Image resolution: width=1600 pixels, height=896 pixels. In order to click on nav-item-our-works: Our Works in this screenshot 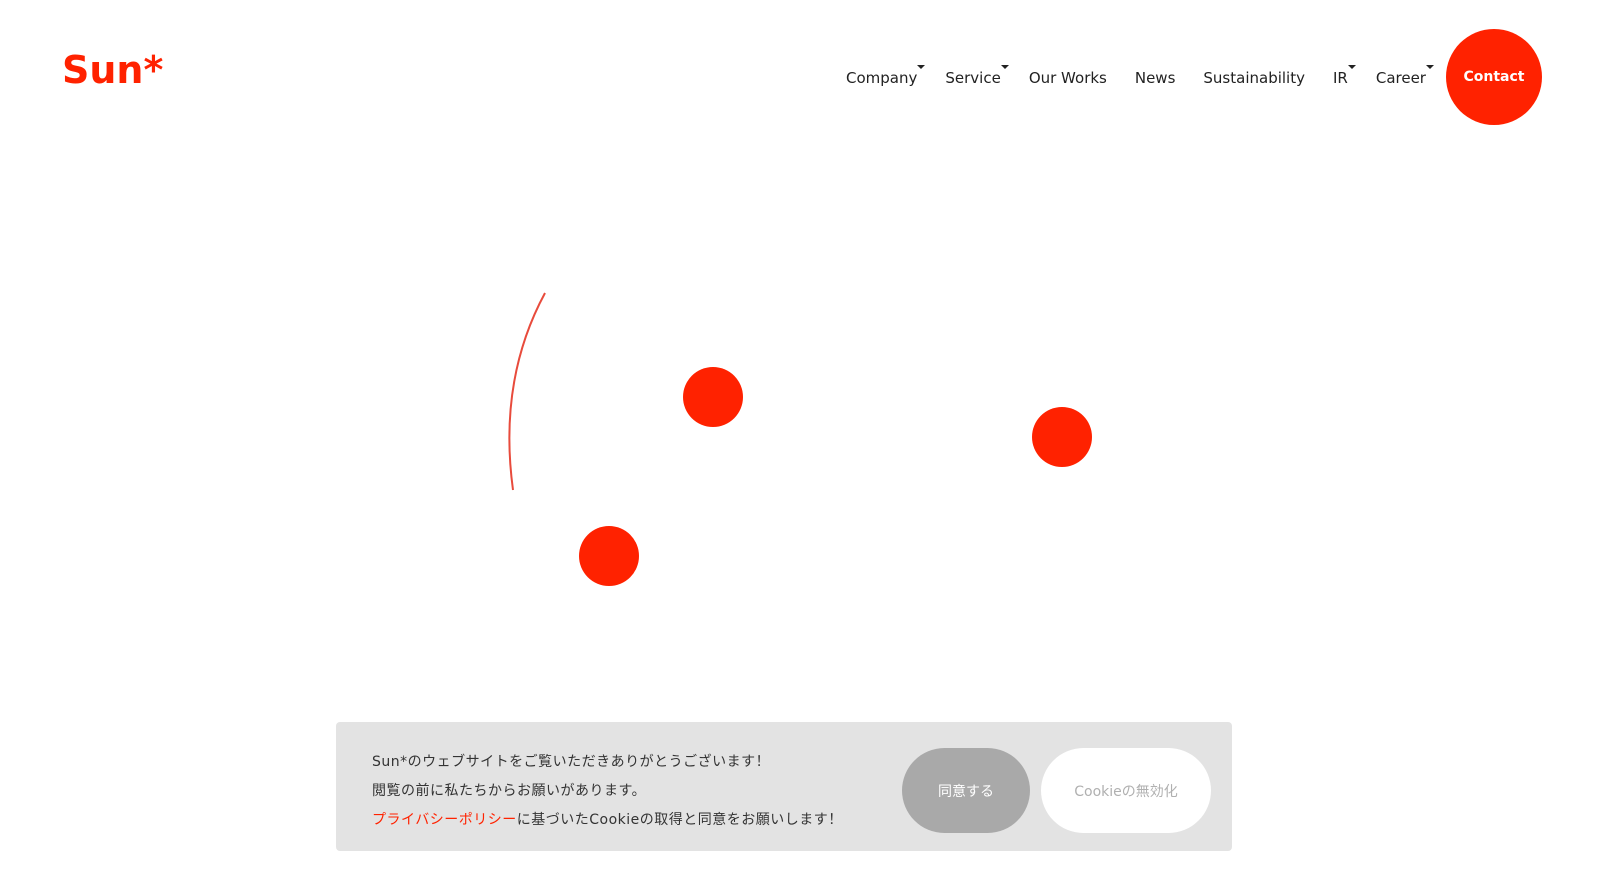, I will do `click(1068, 78)`.